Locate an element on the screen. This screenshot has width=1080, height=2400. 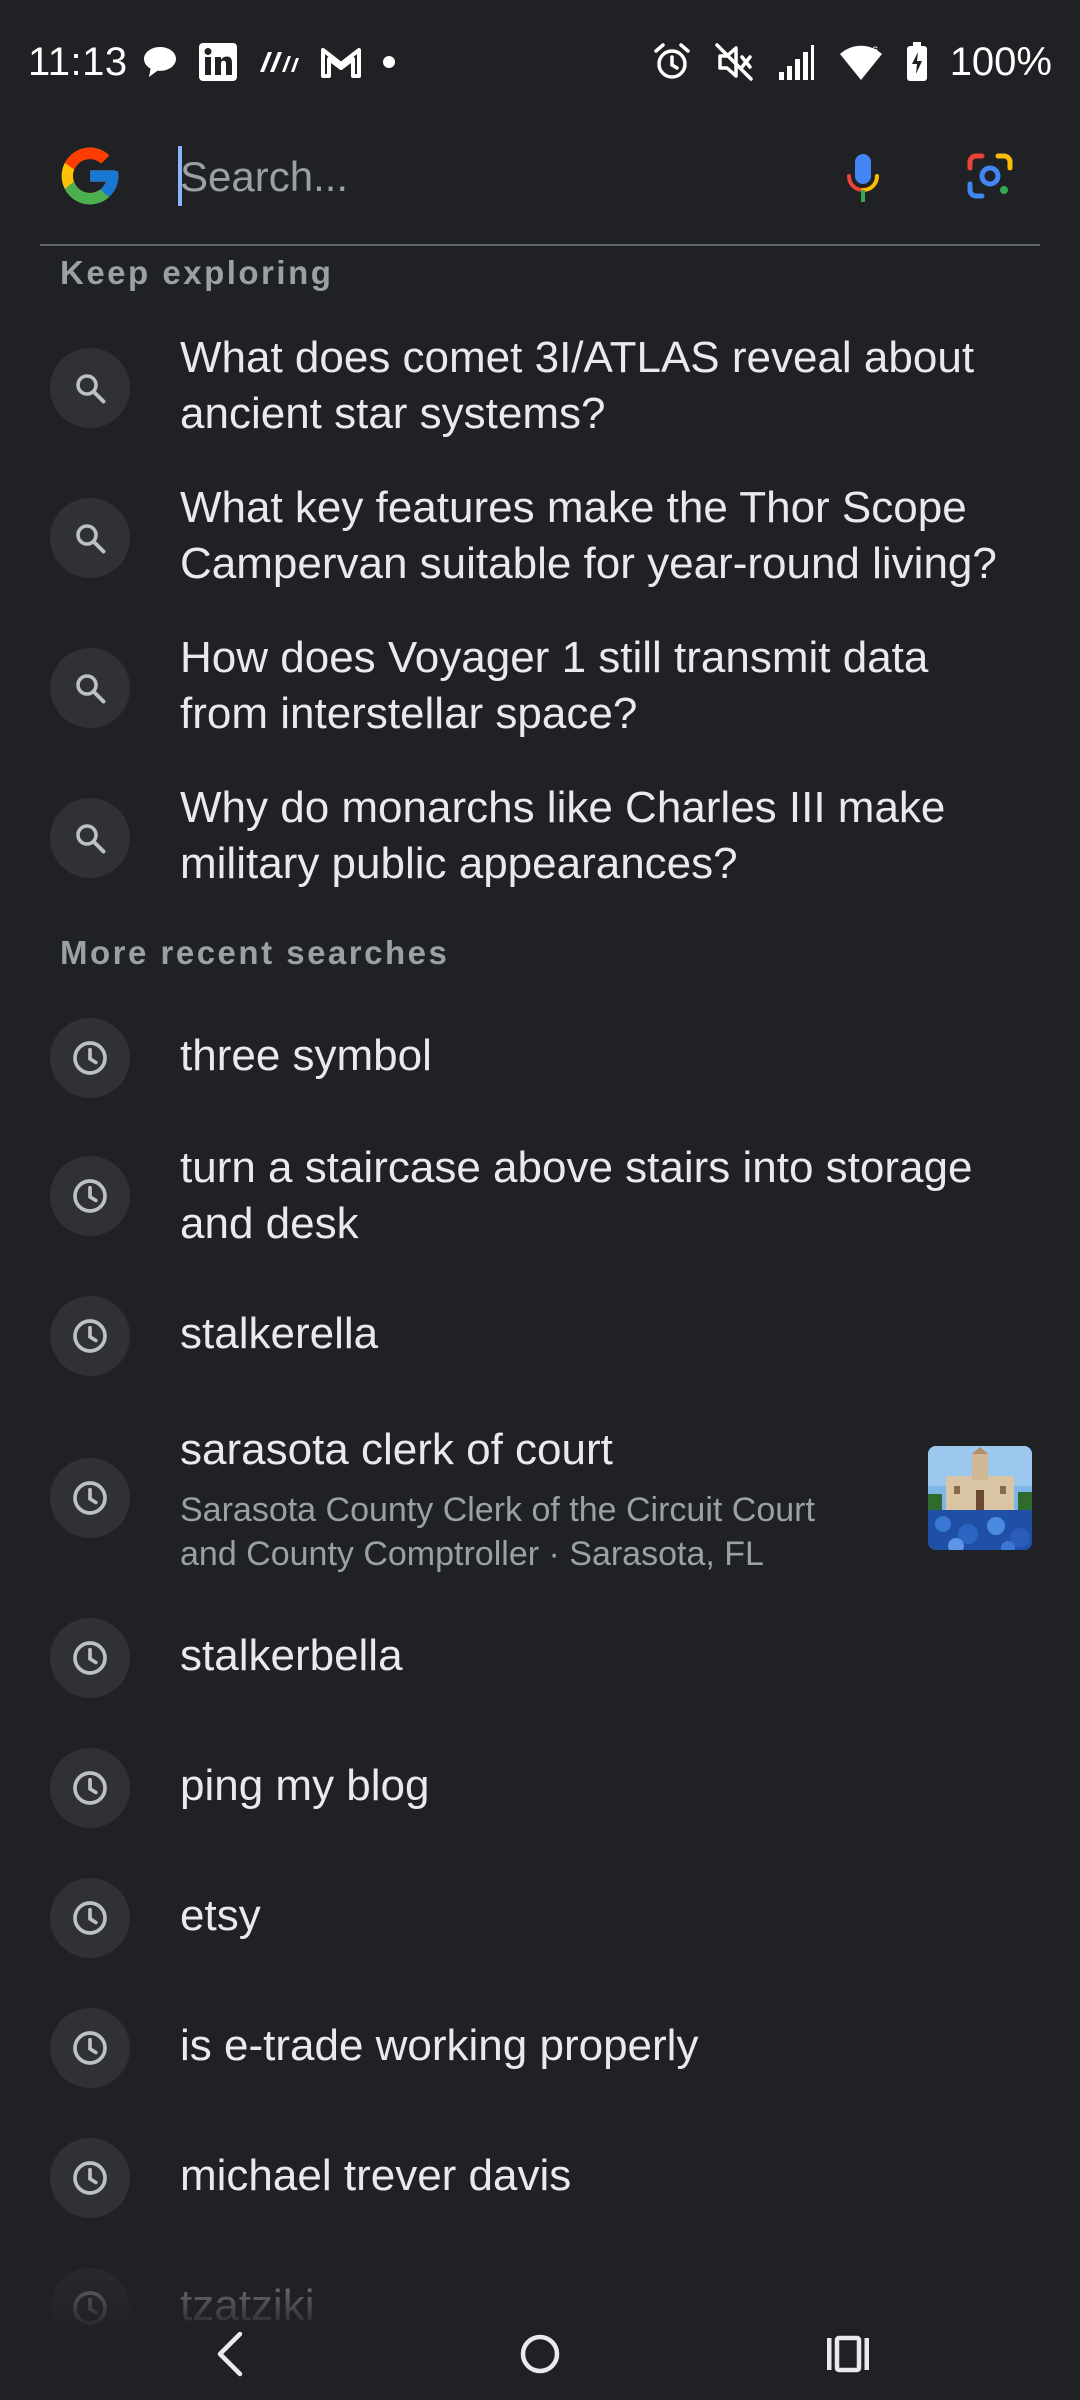
recent-item-label: stalkerella is located at coordinates (279, 1333).